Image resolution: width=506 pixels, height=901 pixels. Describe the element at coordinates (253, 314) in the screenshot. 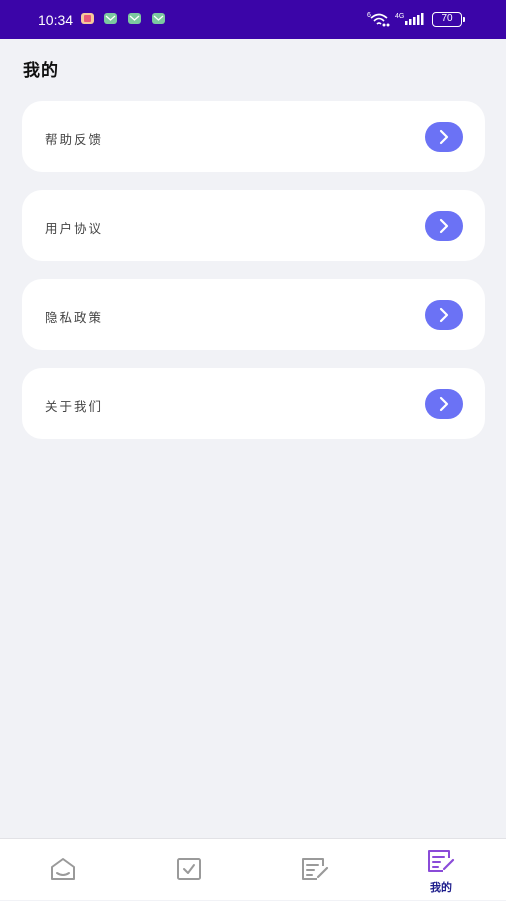

I see `menu-item-privacy-policy: 隐私政策` at that location.